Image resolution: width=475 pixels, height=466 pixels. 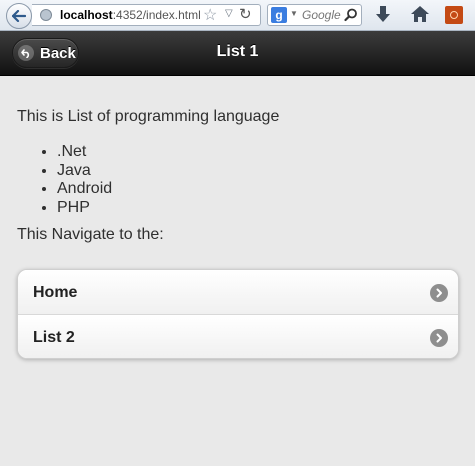 What do you see at coordinates (55, 292) in the screenshot?
I see `nav-item-label: Home` at bounding box center [55, 292].